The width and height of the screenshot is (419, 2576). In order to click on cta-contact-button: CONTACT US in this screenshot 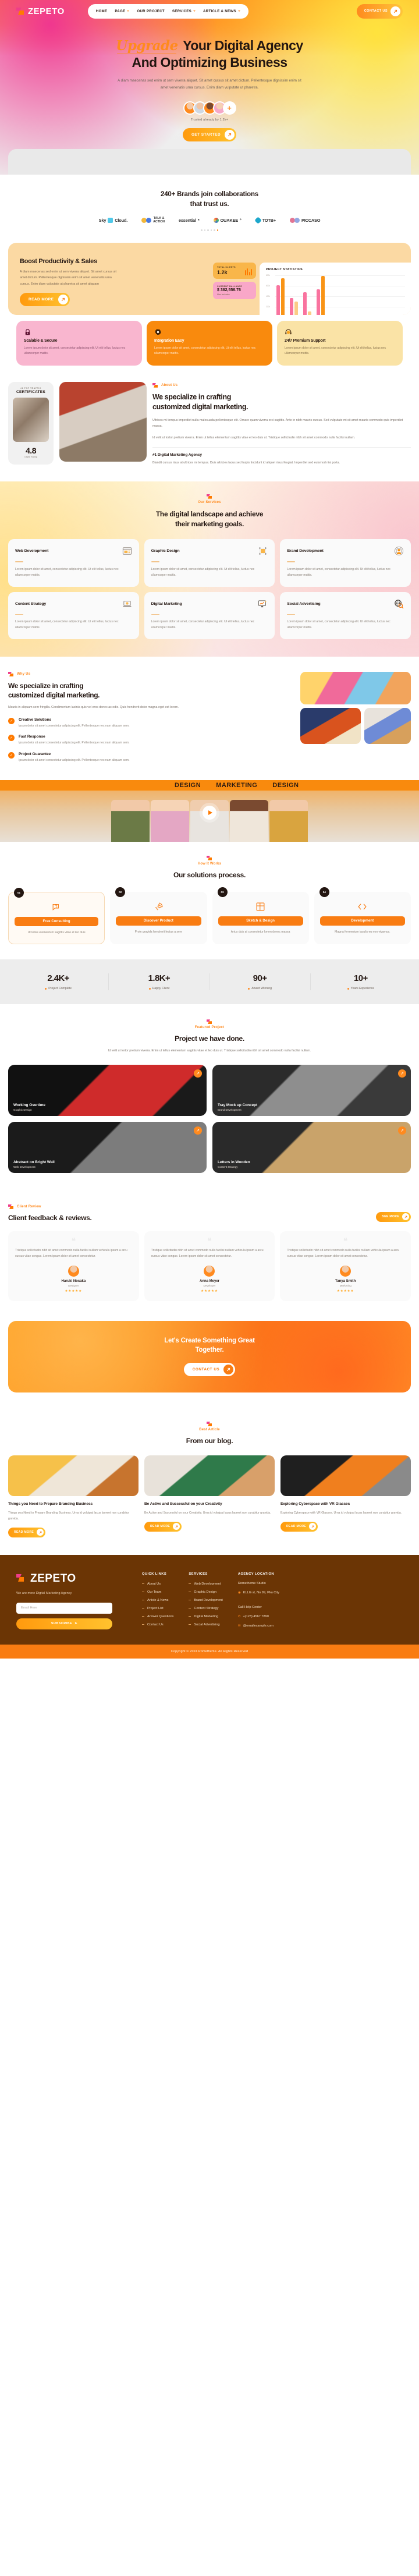, I will do `click(210, 1370)`.